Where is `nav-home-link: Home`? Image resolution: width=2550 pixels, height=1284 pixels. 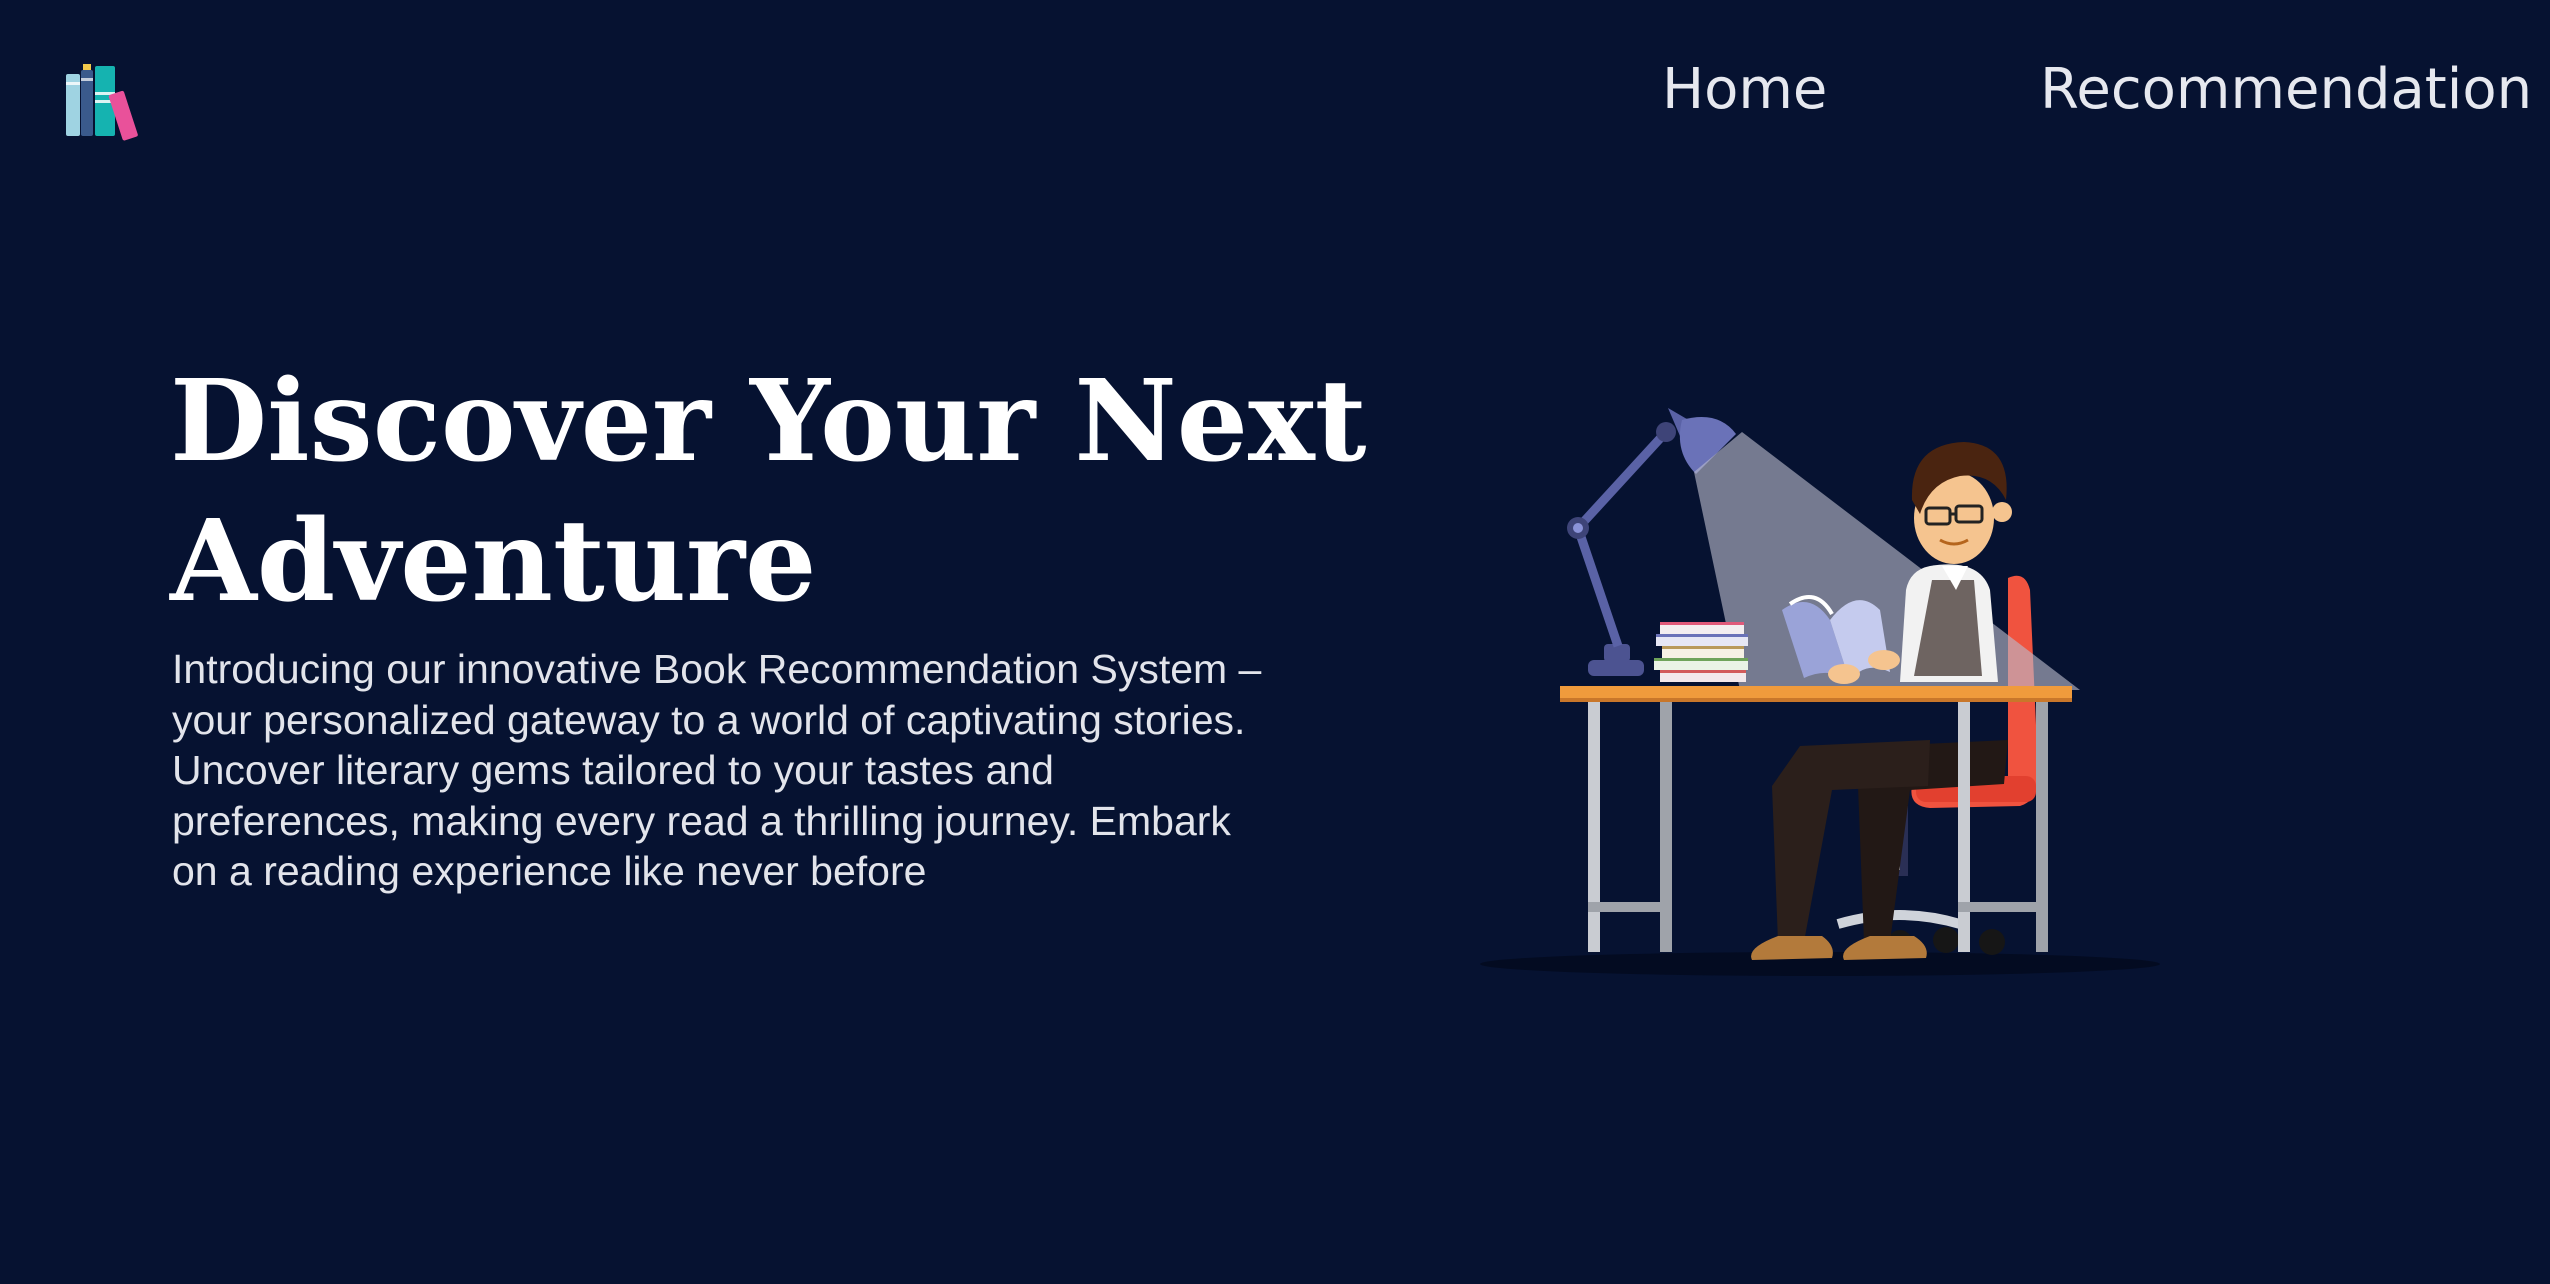
nav-home-link: Home is located at coordinates (1744, 90).